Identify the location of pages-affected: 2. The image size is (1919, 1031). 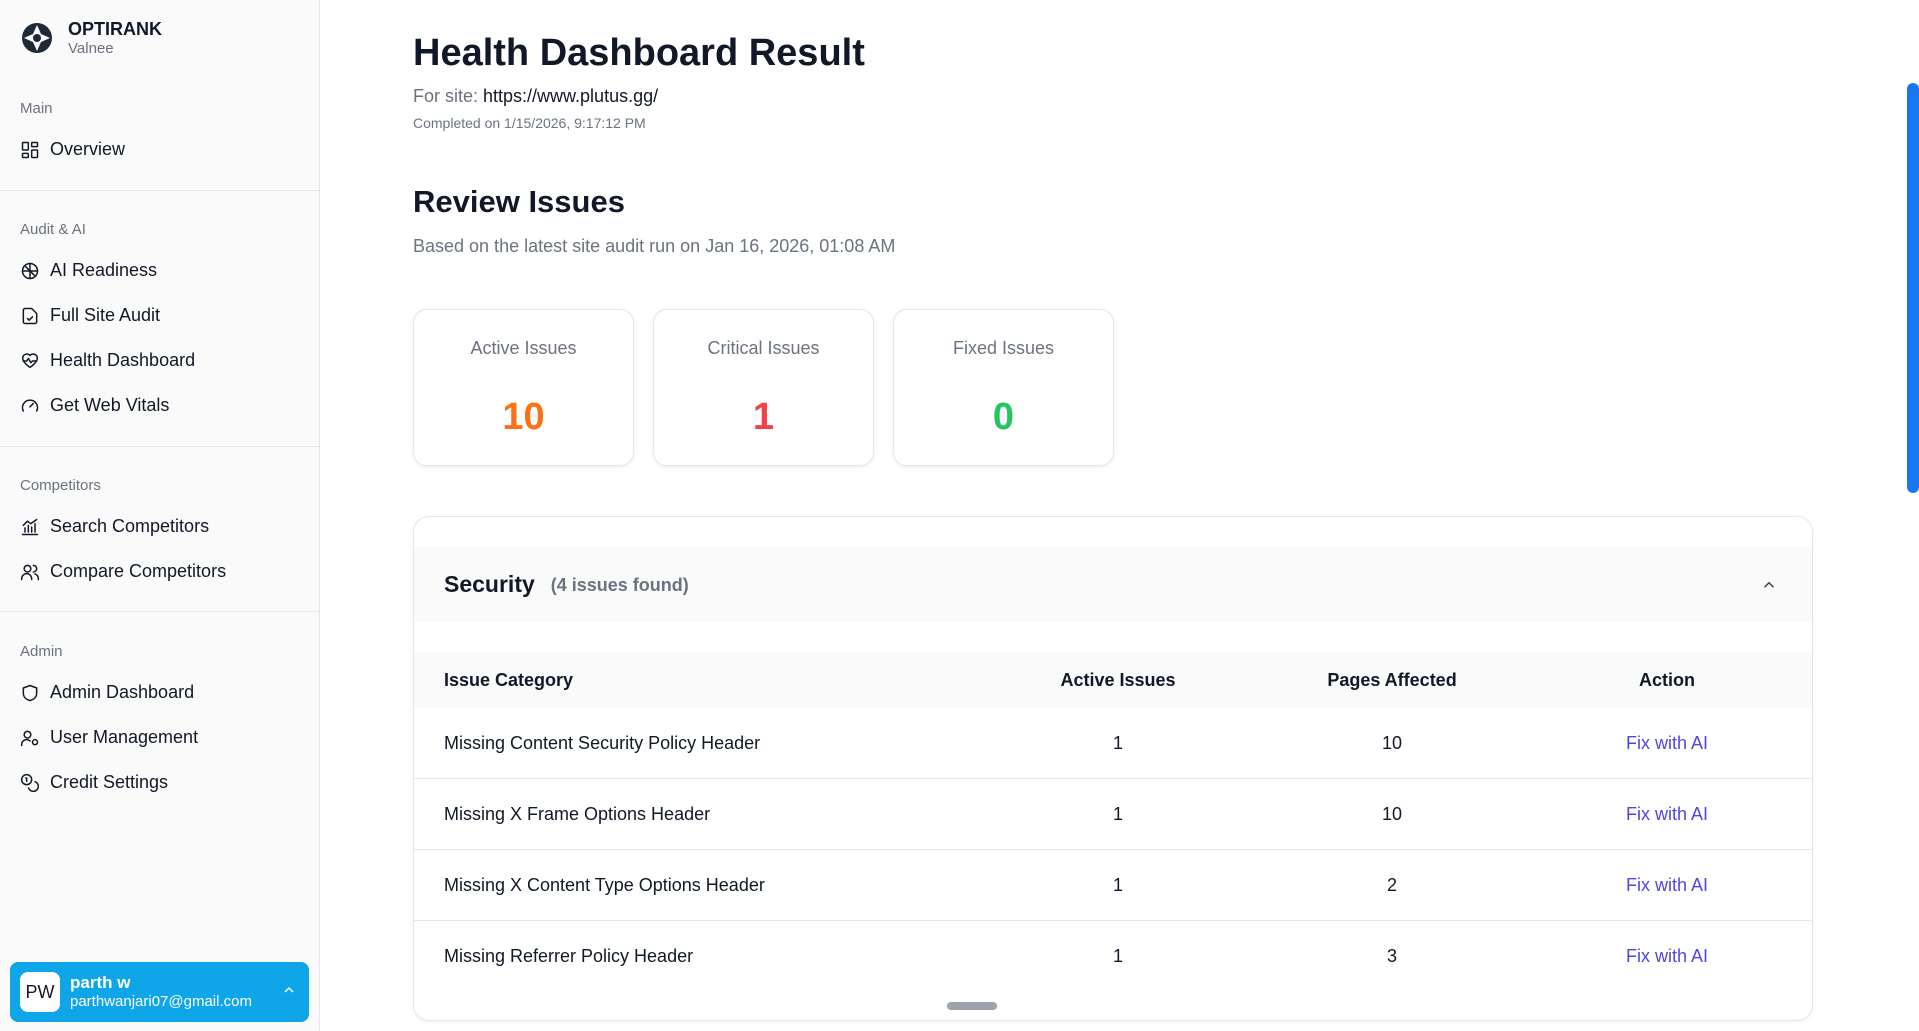
(1391, 884).